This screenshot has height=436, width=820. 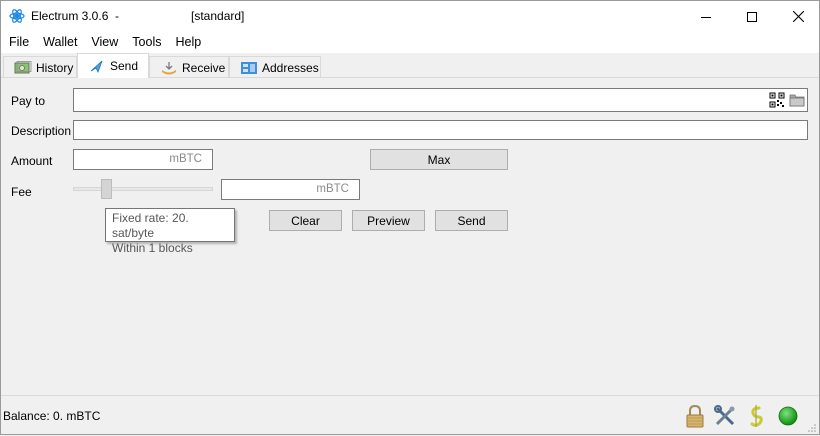 I want to click on tab-receive: Receive, so click(x=189, y=67).